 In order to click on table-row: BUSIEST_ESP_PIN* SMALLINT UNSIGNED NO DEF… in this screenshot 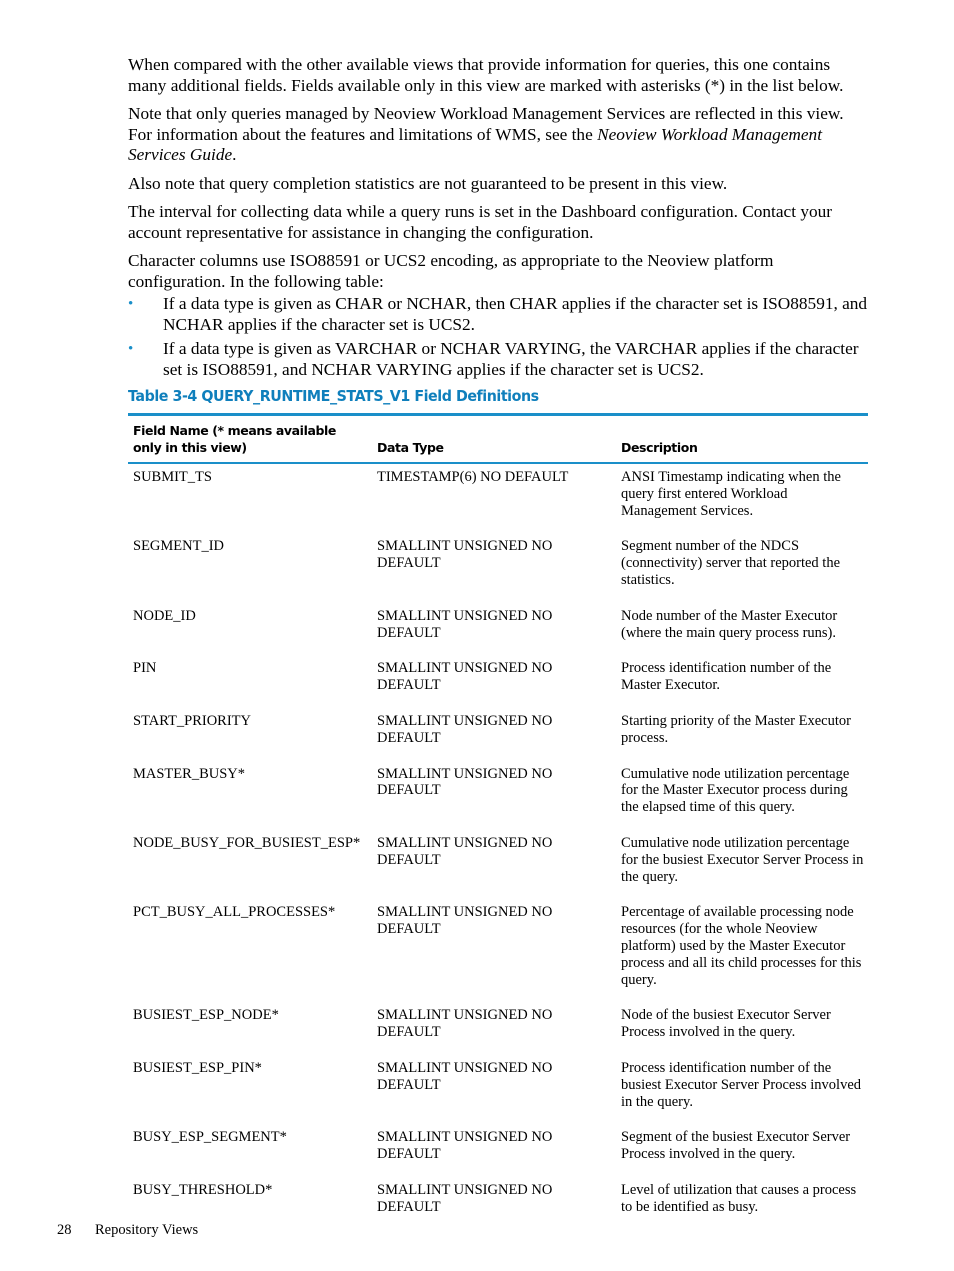, I will do `click(498, 1089)`.